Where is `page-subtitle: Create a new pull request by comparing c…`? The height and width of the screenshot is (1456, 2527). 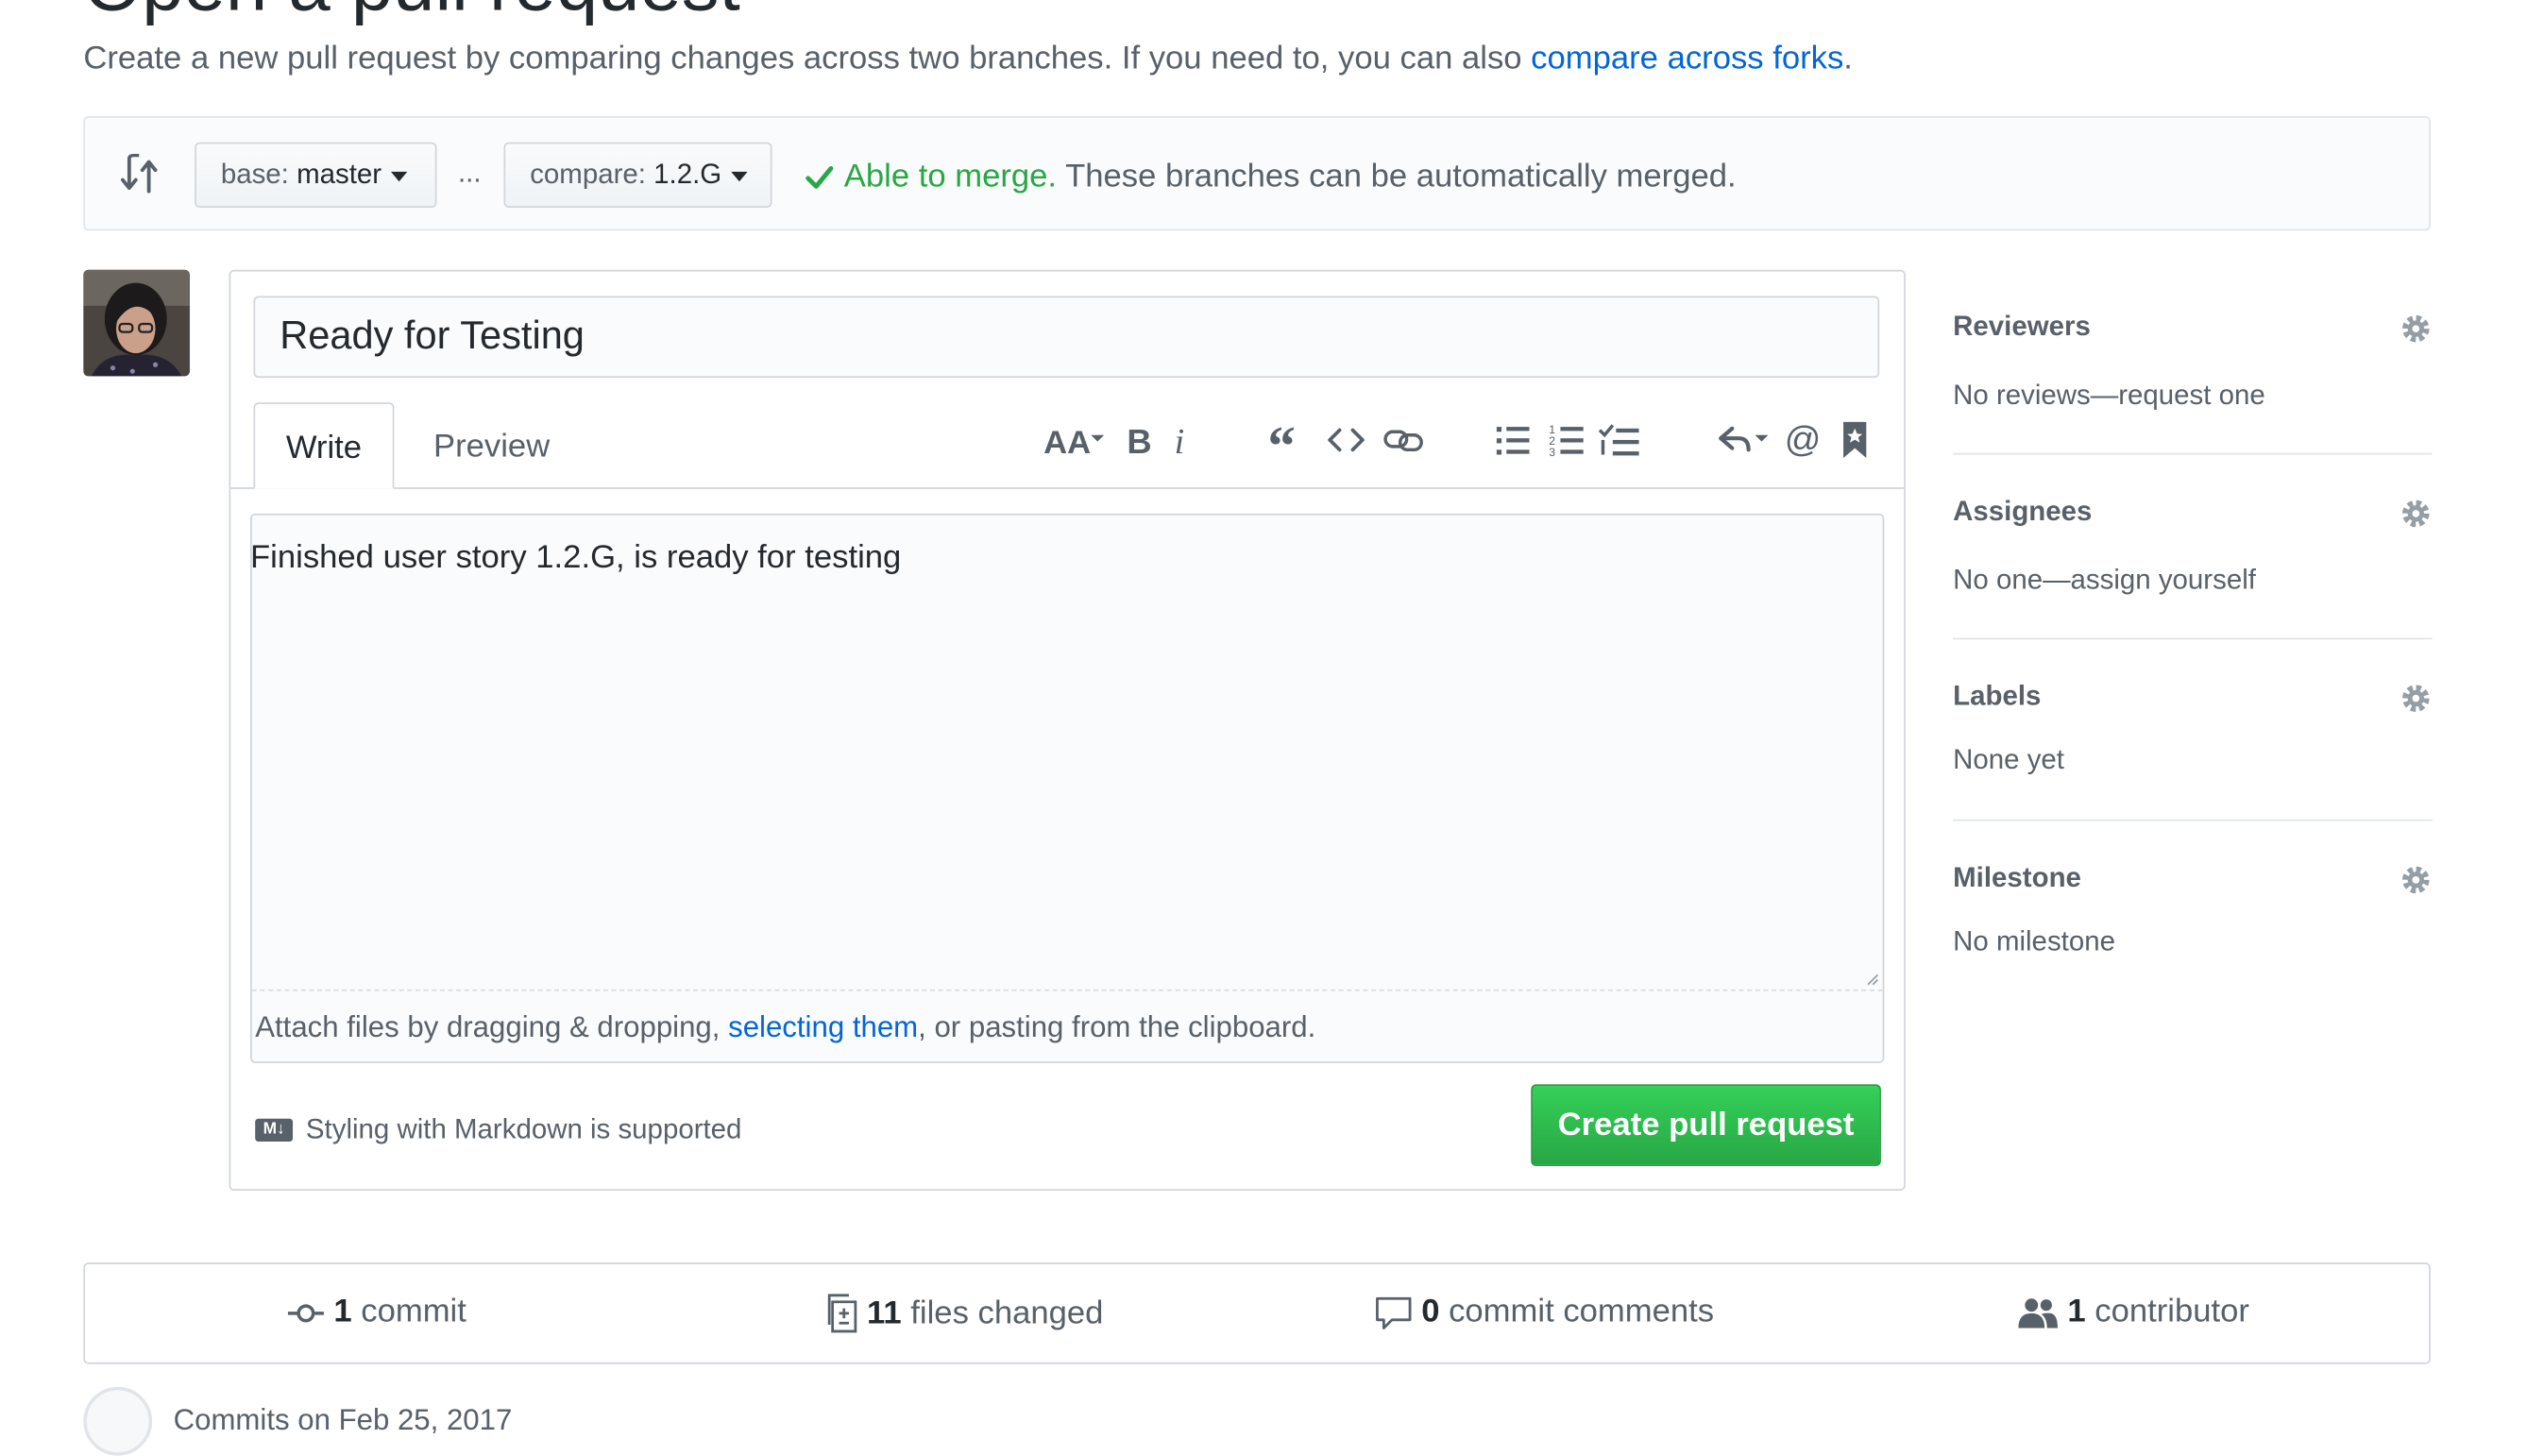
page-subtitle: Create a new pull request by comparing c… is located at coordinates (968, 58).